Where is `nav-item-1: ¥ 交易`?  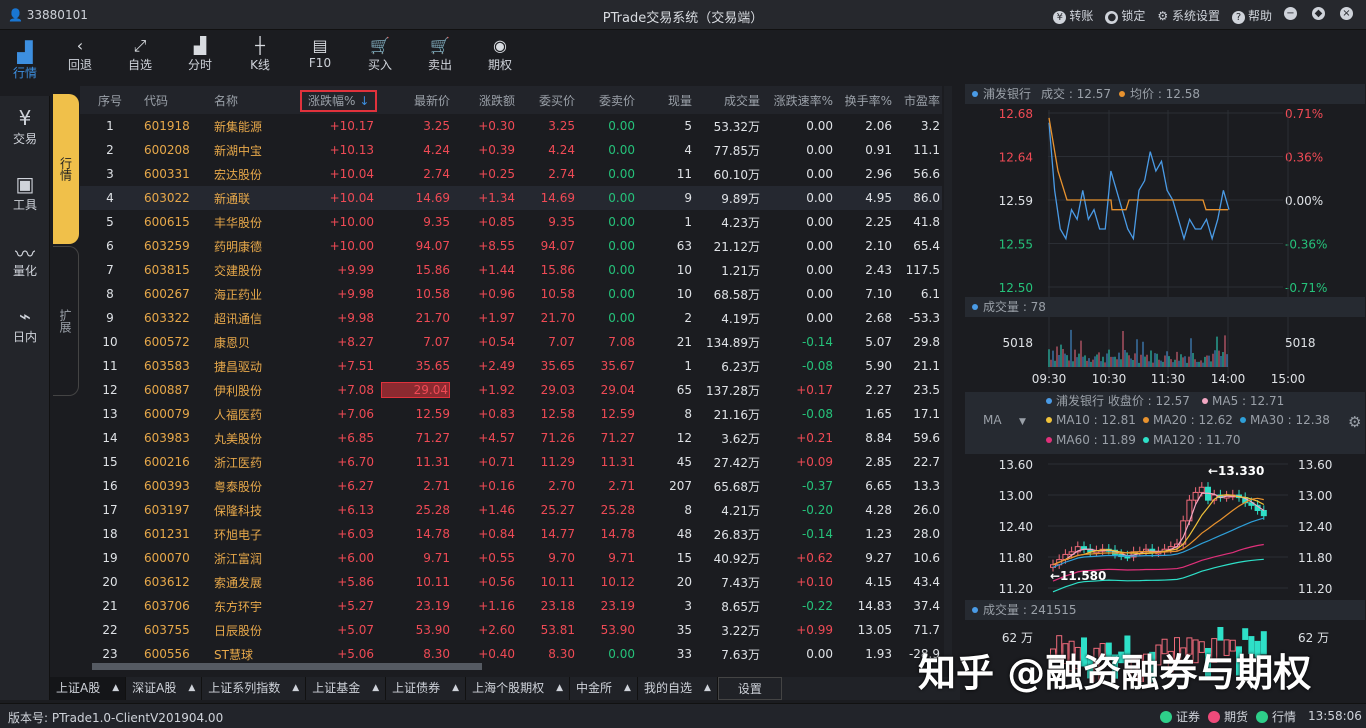
nav-item-1: ¥ 交易 is located at coordinates (25, 129).